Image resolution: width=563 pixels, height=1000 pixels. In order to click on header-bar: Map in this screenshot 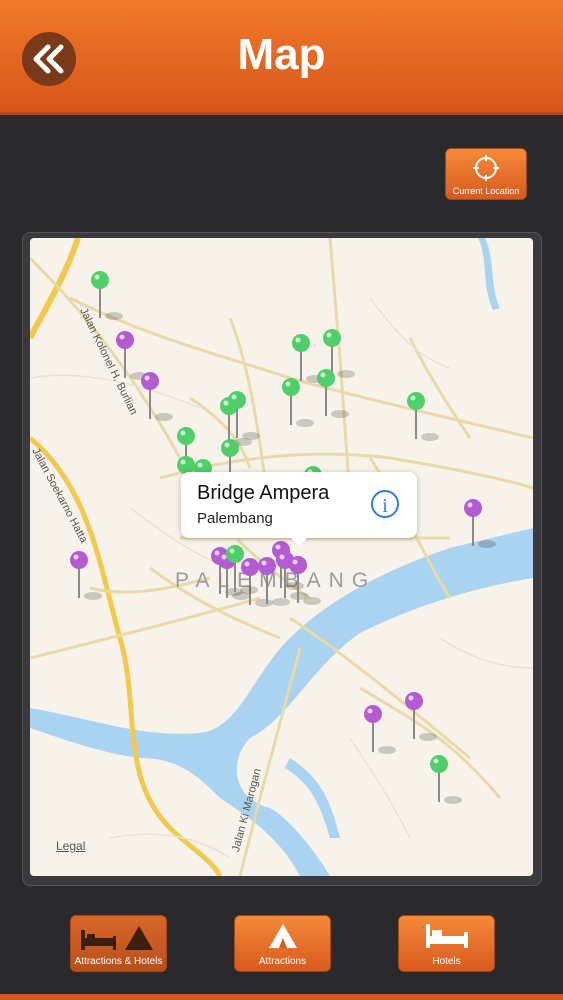, I will do `click(281, 57)`.